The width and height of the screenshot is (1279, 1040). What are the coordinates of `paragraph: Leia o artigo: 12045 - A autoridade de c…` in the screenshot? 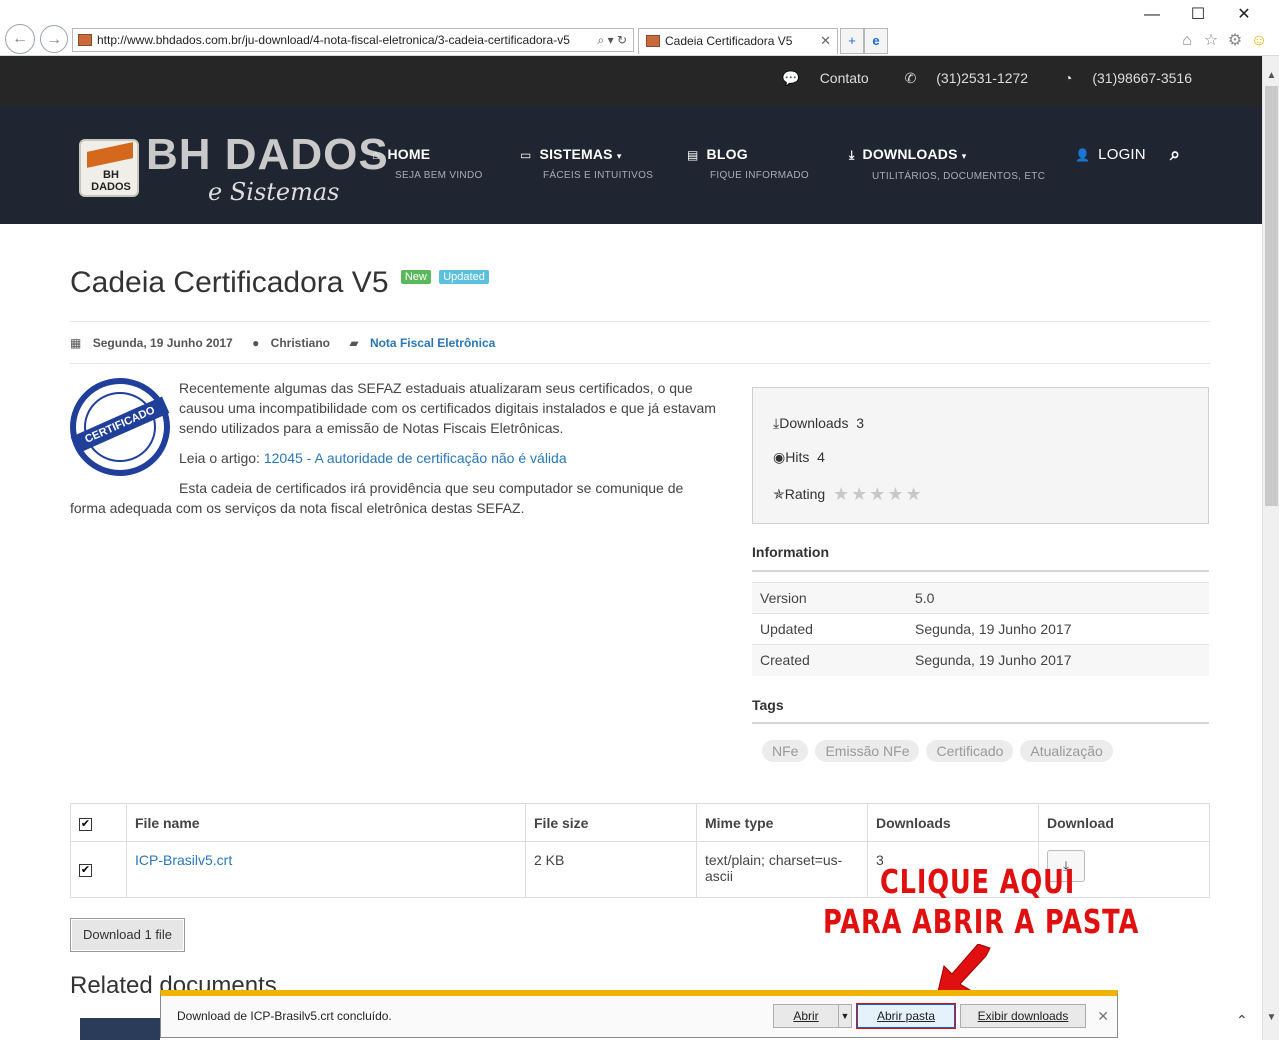 It's located at (373, 458).